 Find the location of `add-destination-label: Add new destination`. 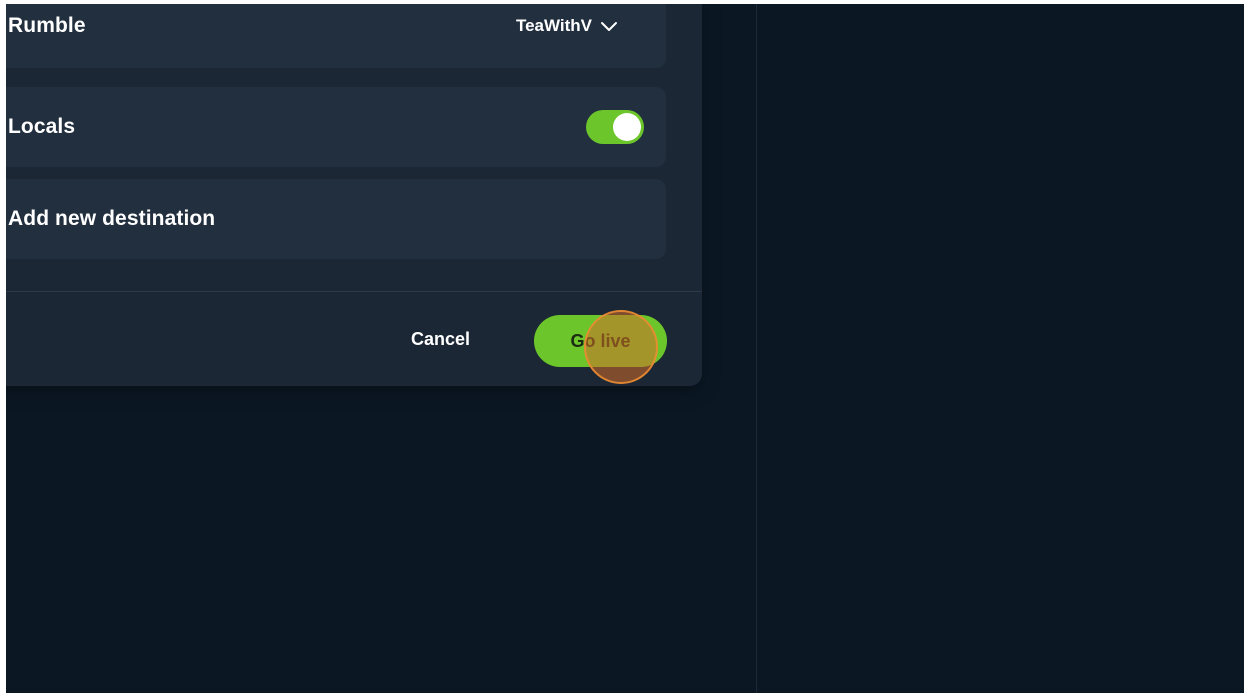

add-destination-label: Add new destination is located at coordinates (112, 218).